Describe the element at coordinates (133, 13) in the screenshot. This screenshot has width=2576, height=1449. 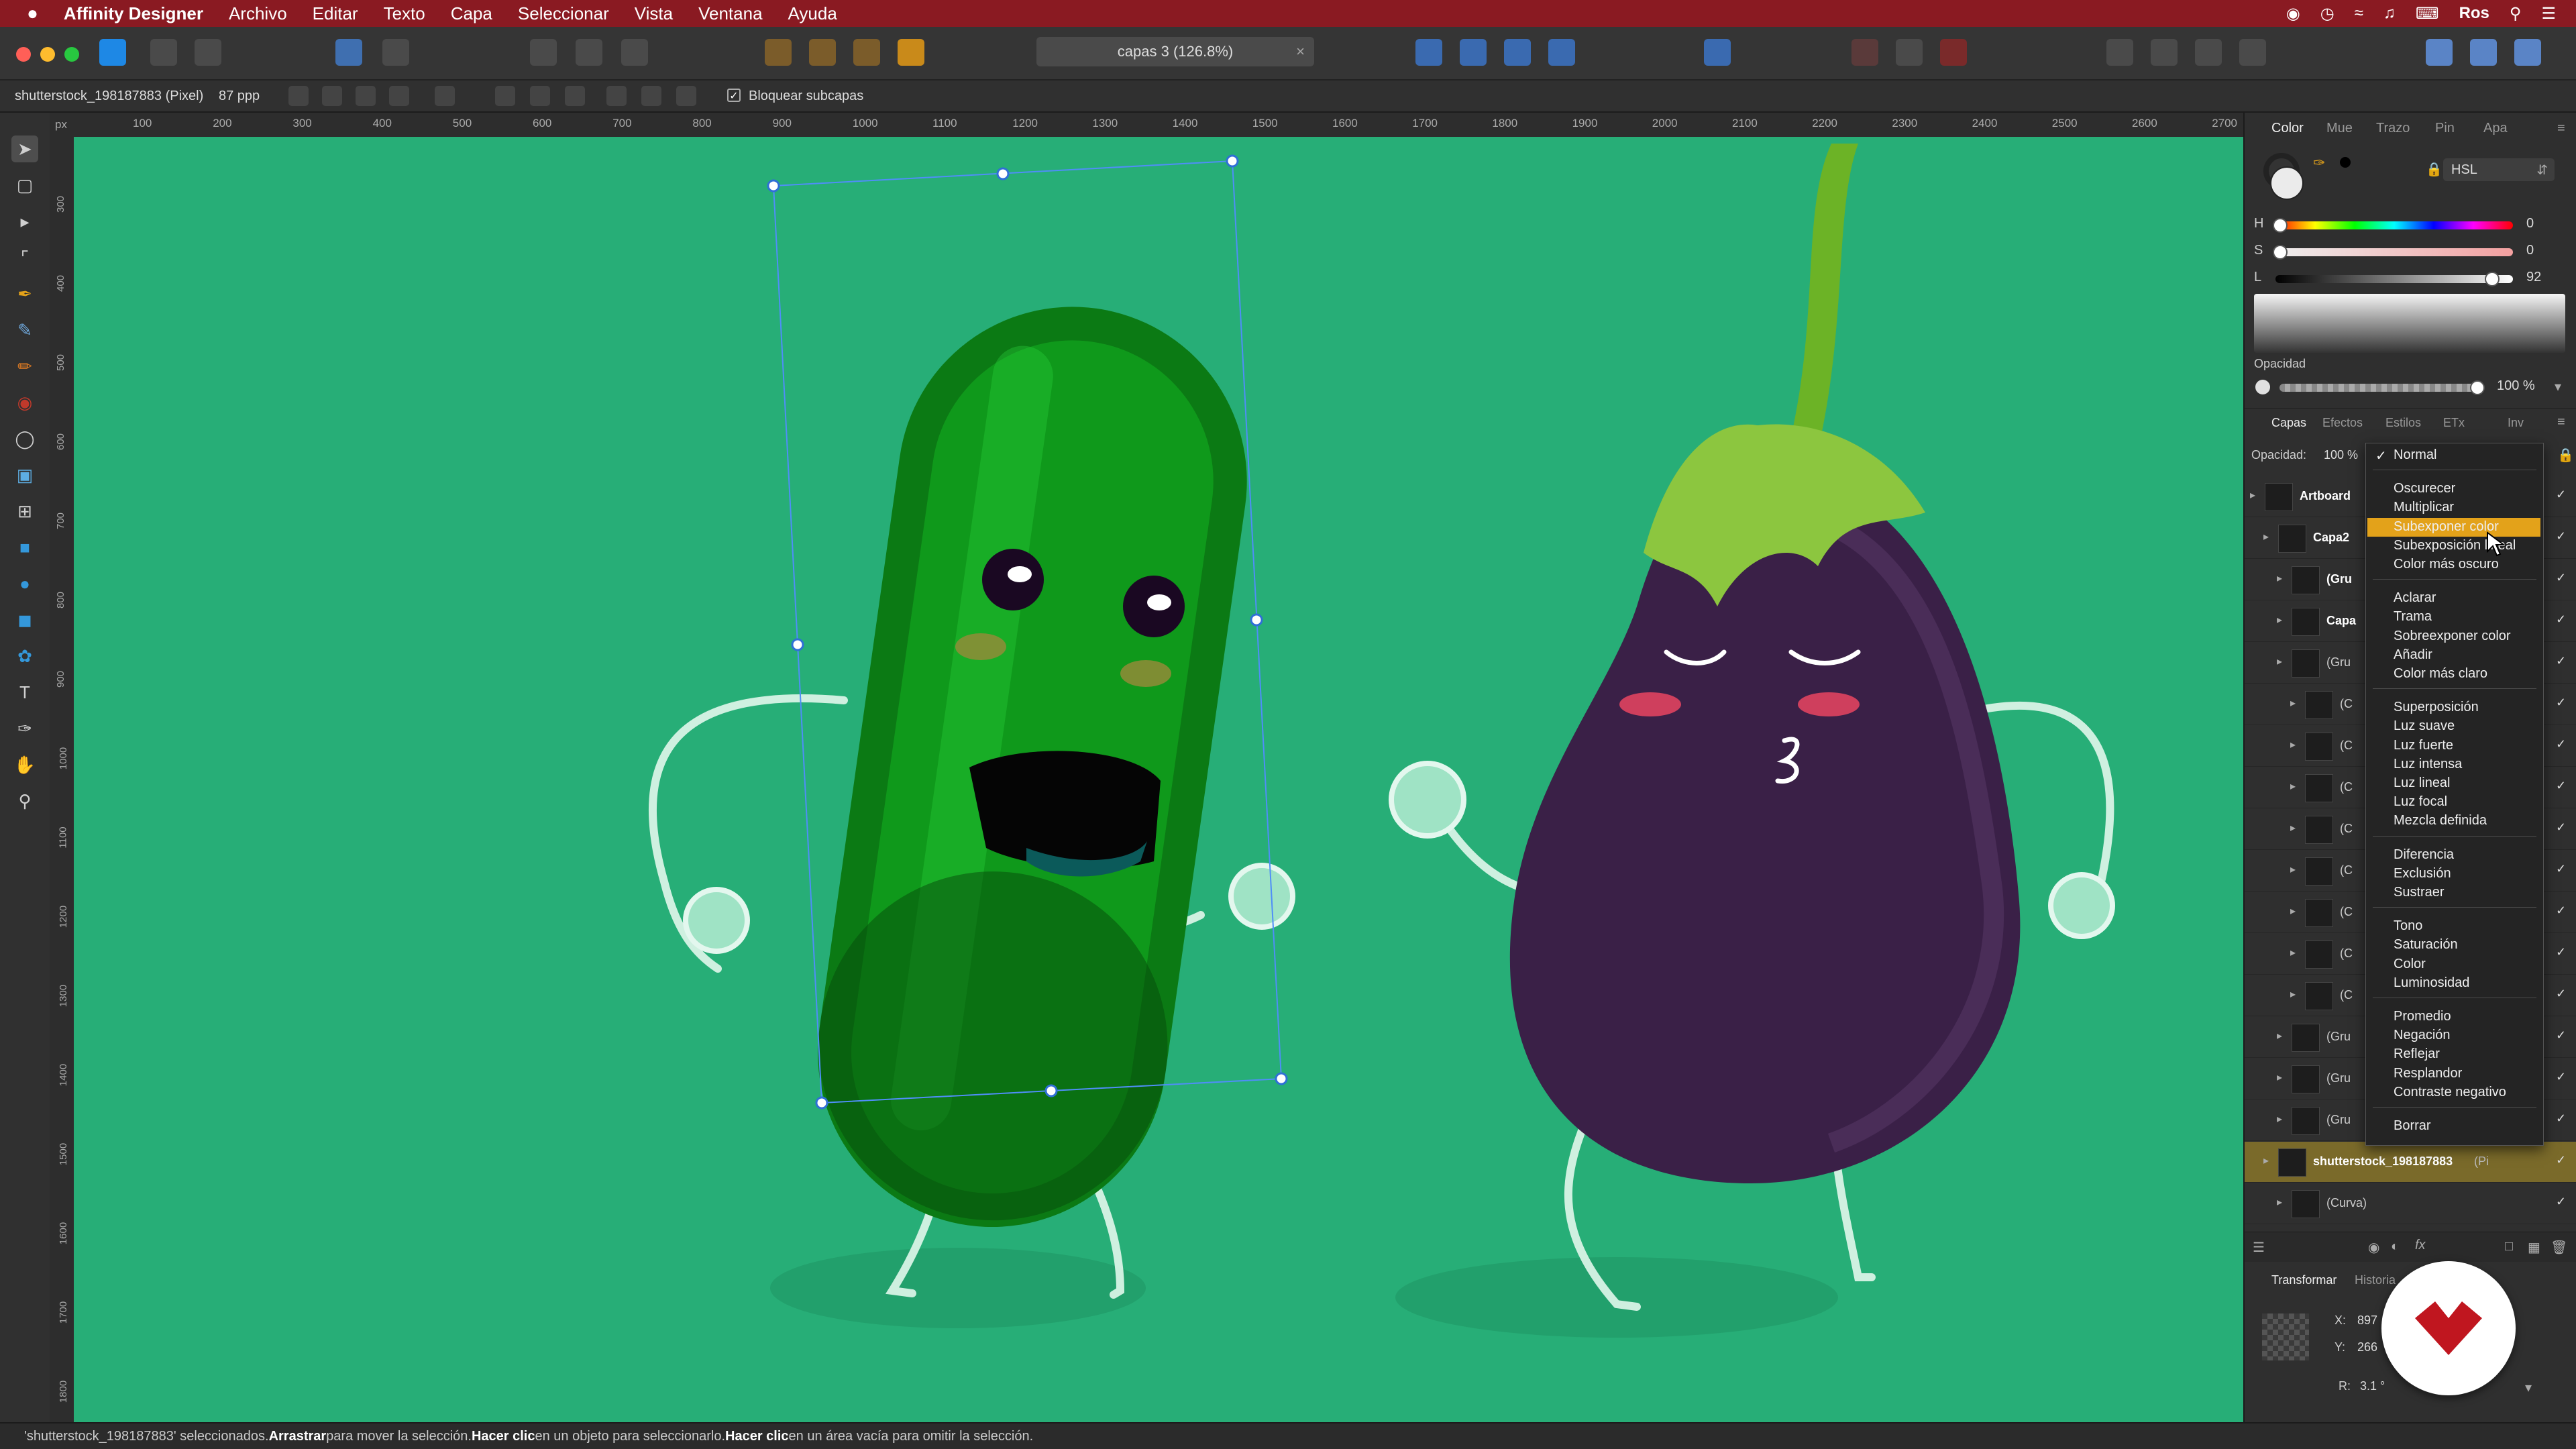
I see `app-menu: Affinity Designer` at that location.